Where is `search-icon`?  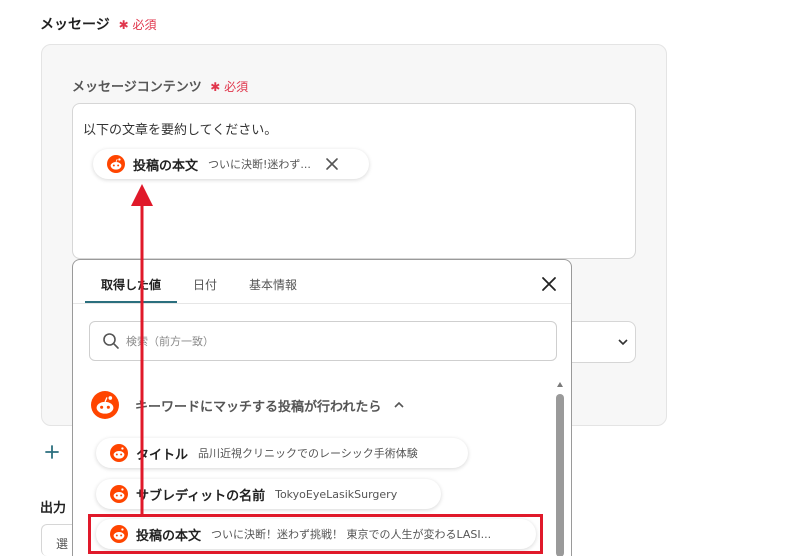
search-icon is located at coordinates (111, 341).